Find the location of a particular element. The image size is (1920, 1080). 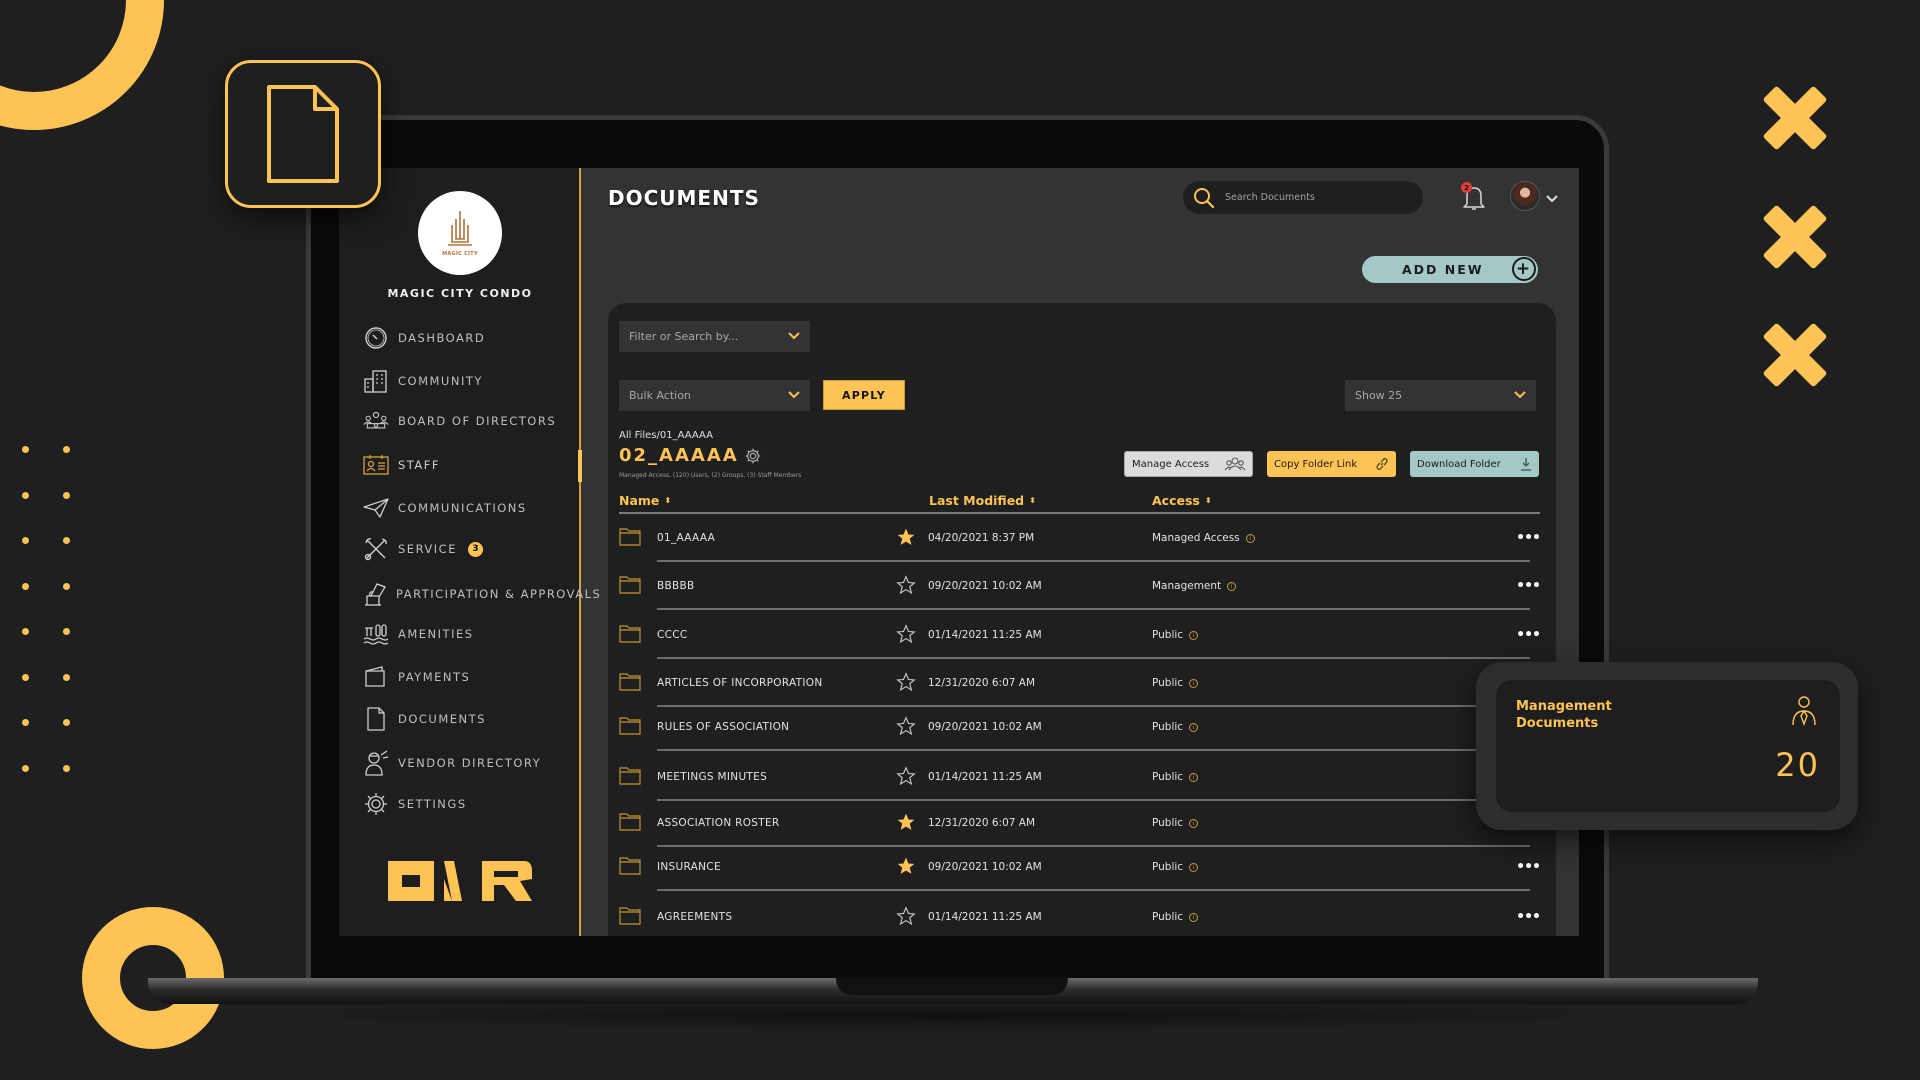

column-header-last-modified: Last Modified ⬍ is located at coordinates (982, 500).